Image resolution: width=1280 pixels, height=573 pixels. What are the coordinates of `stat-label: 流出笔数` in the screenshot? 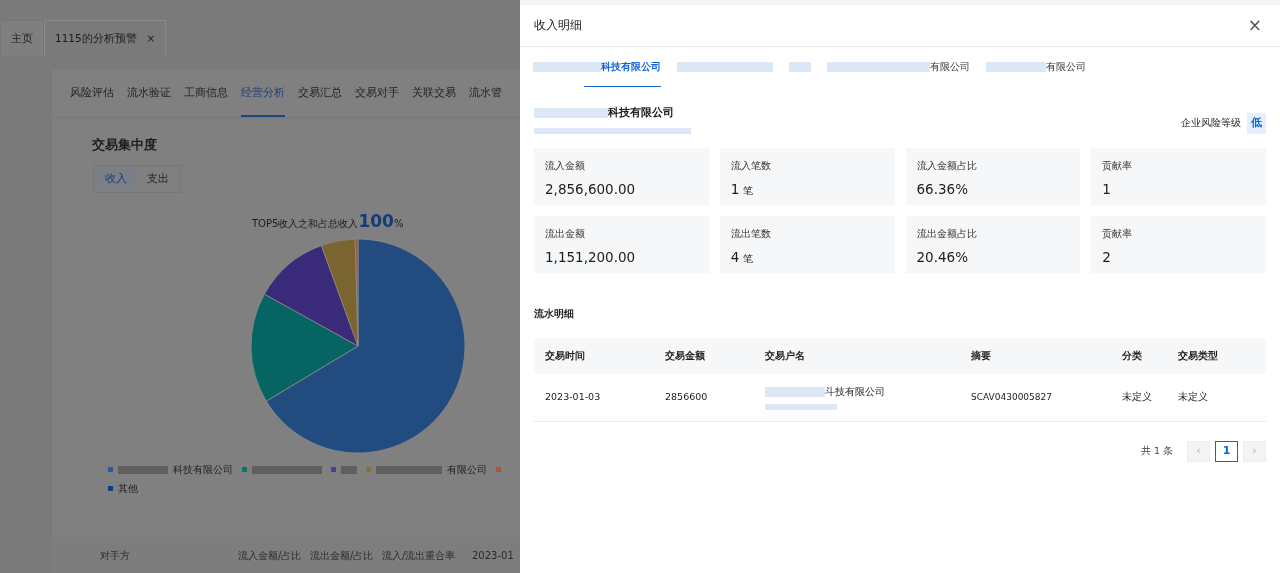 It's located at (751, 233).